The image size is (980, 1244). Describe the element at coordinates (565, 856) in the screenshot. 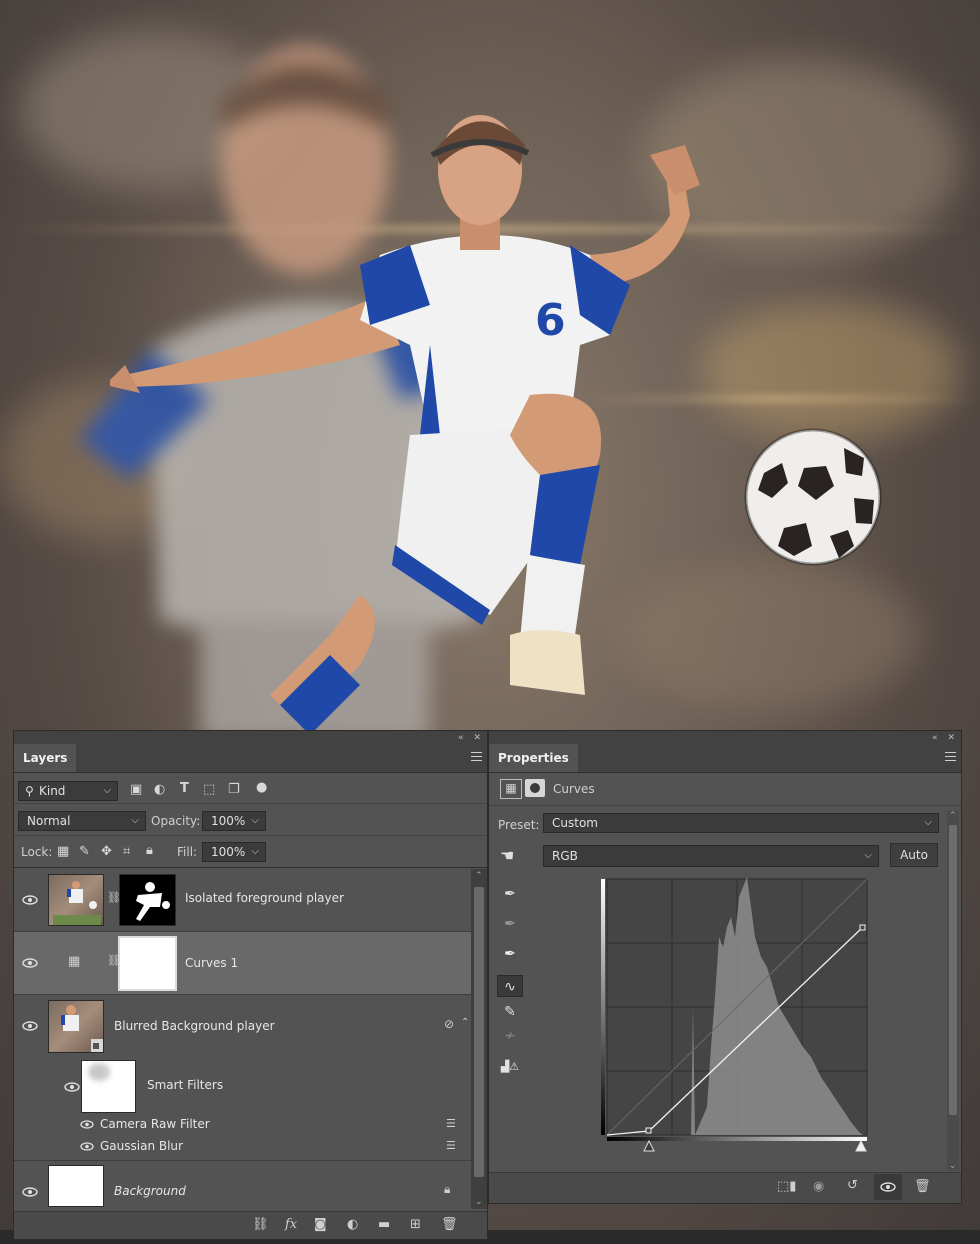

I see `channel-value: RGB` at that location.